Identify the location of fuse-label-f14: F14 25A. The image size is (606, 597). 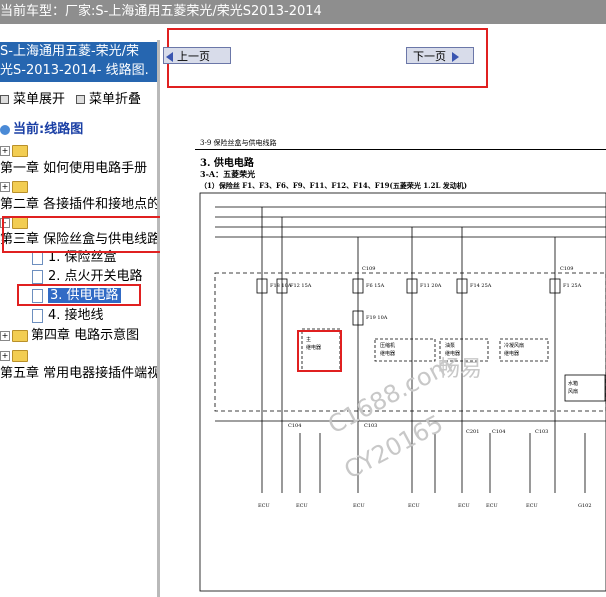
(481, 286).